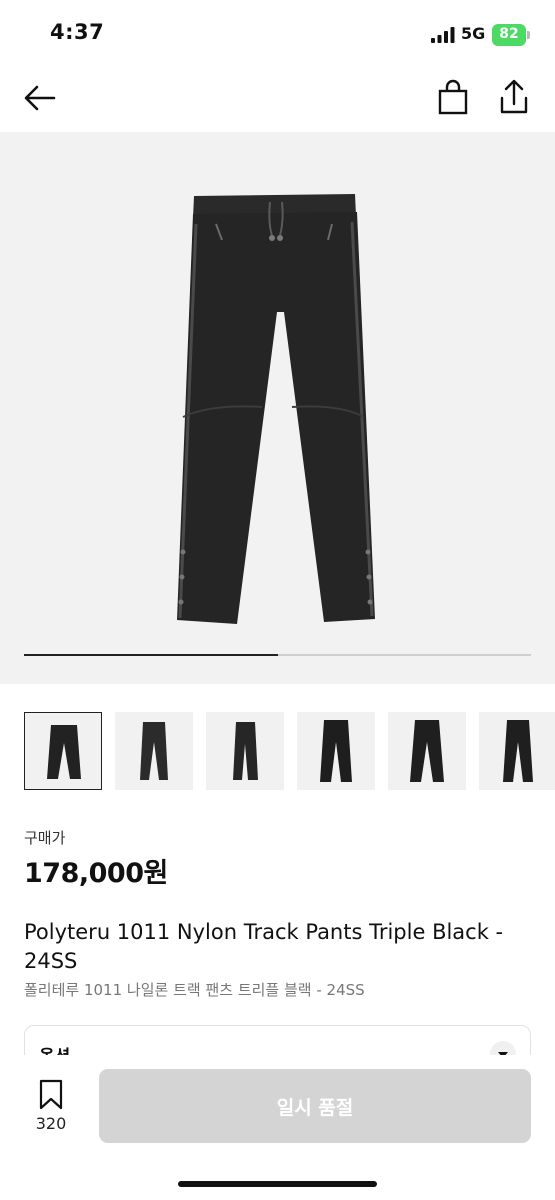 The width and height of the screenshot is (555, 1200). What do you see at coordinates (77, 32) in the screenshot?
I see `status-time: 4:37` at bounding box center [77, 32].